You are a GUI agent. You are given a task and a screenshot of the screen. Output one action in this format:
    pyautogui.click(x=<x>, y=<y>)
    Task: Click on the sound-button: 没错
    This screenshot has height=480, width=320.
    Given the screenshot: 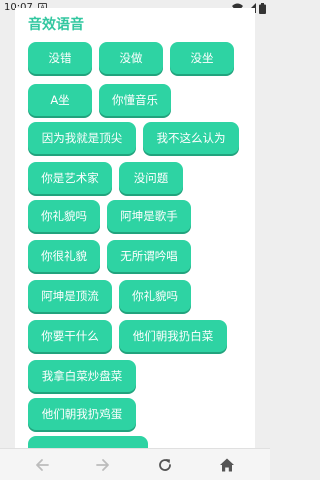 What is the action you would take?
    pyautogui.click(x=60, y=58)
    